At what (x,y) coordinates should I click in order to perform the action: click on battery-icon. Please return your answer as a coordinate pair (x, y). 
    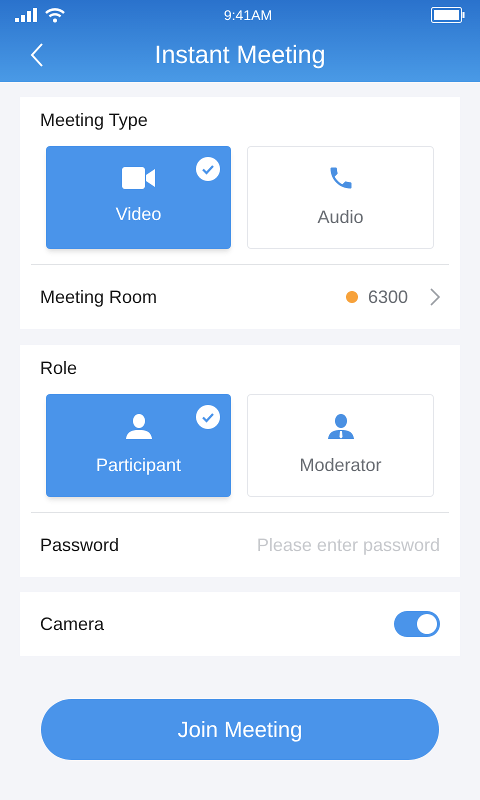
    Looking at the image, I should click on (448, 15).